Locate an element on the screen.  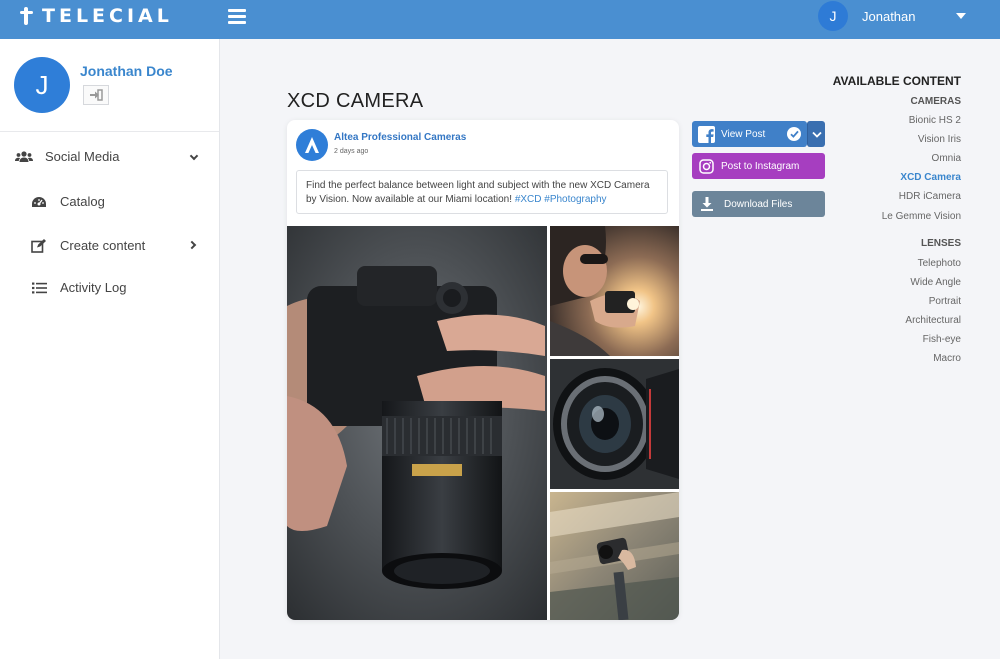
page-avatar is located at coordinates (312, 145).